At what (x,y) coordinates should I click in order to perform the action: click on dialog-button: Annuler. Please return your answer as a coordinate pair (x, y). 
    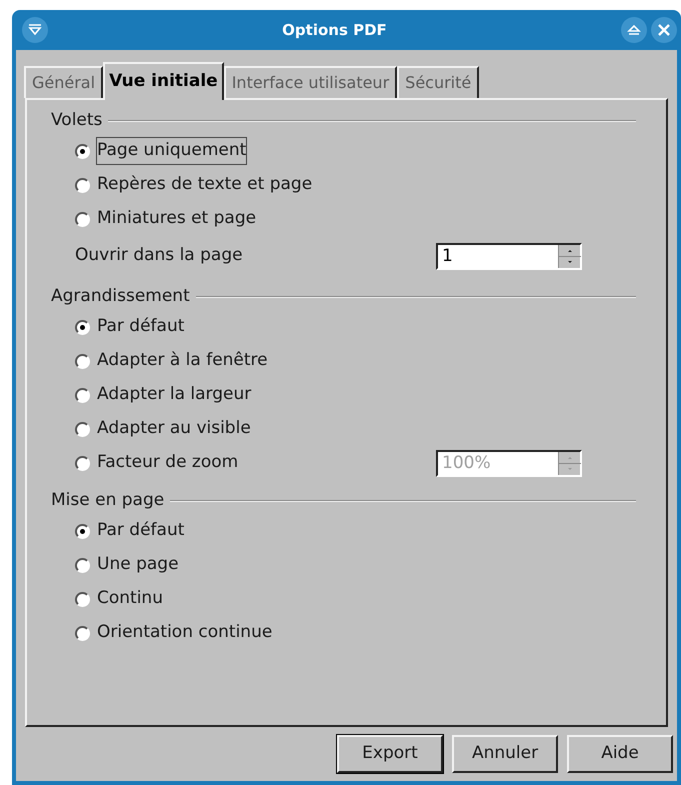
    Looking at the image, I should click on (505, 754).